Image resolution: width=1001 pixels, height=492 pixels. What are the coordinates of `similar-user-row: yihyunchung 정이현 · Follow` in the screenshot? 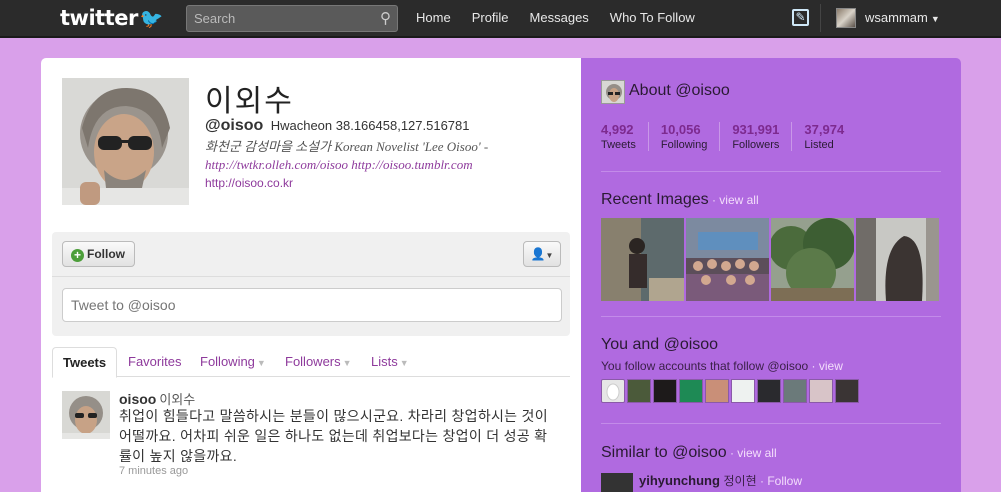 It's located at (771, 481).